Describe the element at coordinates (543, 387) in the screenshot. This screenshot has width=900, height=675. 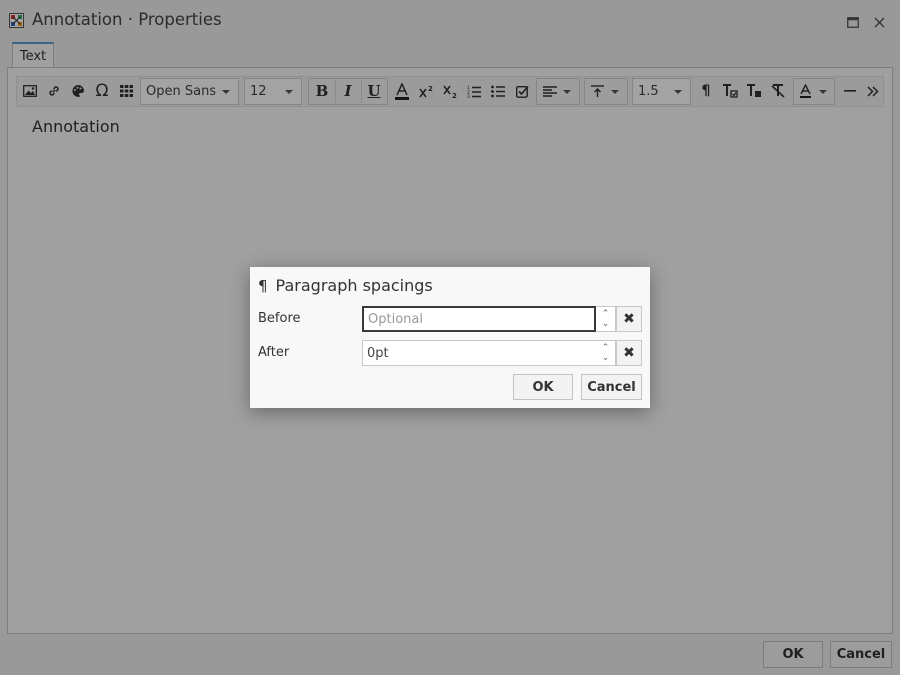
I see `dialog-ok-button: OK` at that location.